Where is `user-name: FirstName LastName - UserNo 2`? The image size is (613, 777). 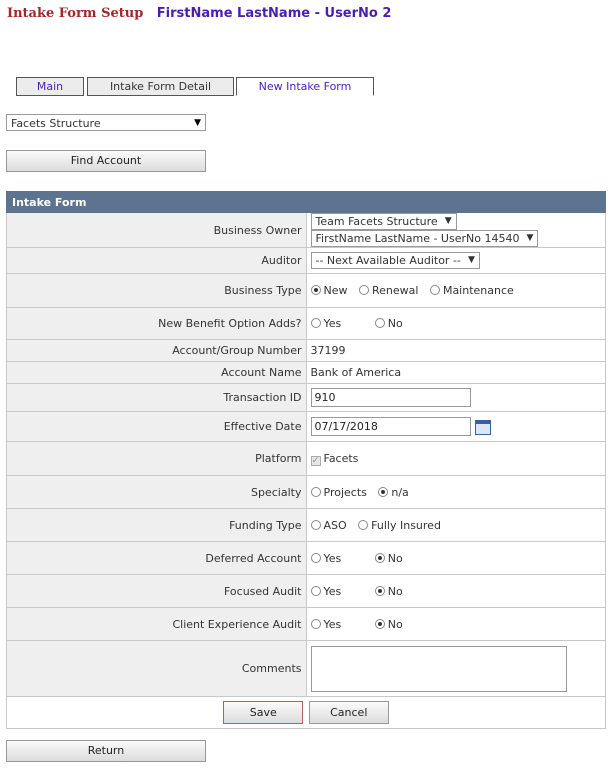 user-name: FirstName LastName - UserNo 2 is located at coordinates (274, 13).